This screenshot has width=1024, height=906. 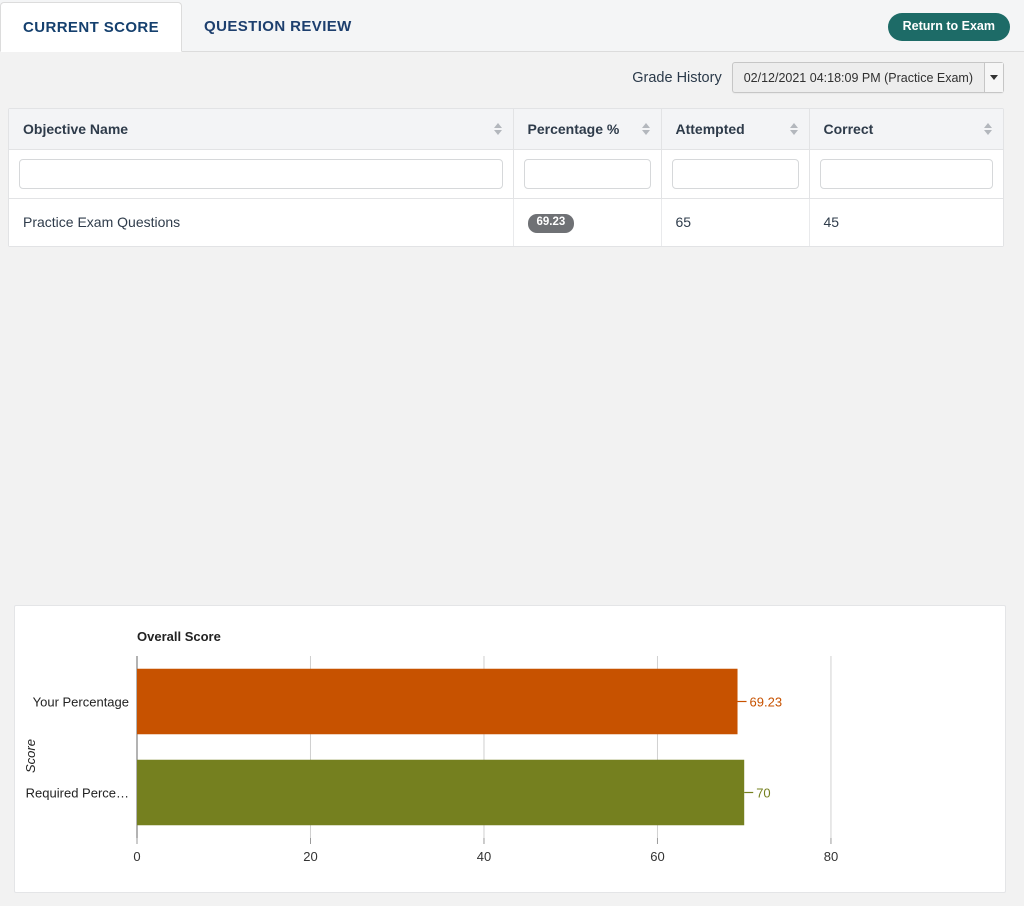 I want to click on filter-input-correct, so click(x=906, y=174).